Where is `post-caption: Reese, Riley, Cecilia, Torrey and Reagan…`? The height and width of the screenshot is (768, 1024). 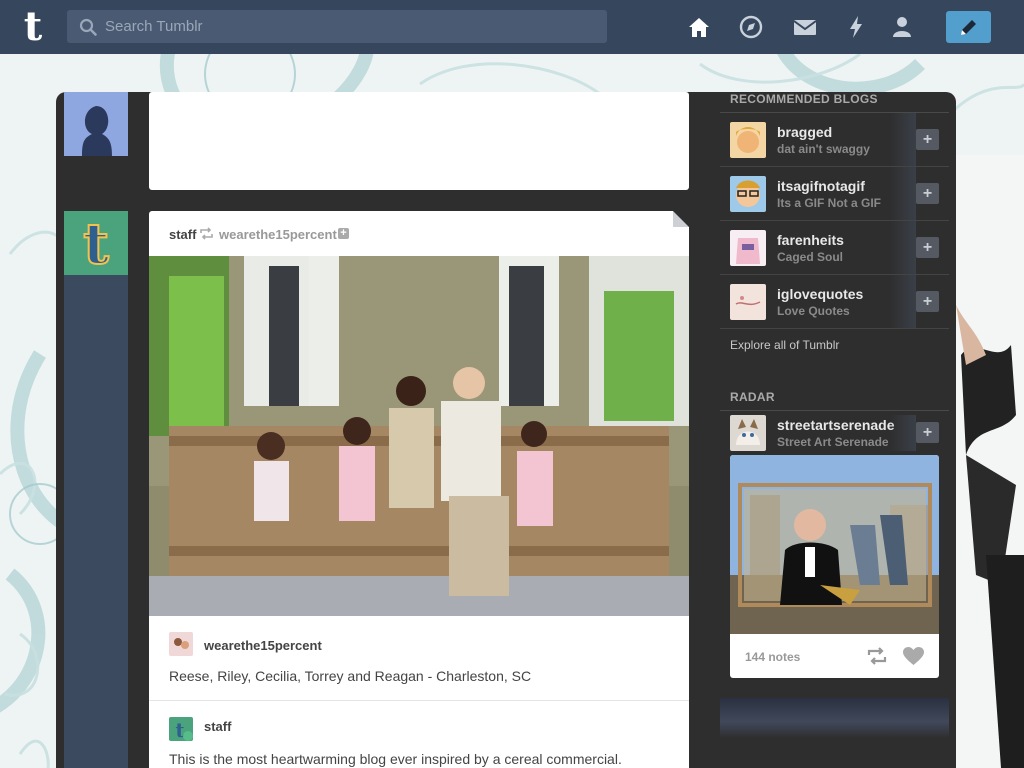
post-caption: Reese, Riley, Cecilia, Torrey and Reagan… is located at coordinates (419, 678).